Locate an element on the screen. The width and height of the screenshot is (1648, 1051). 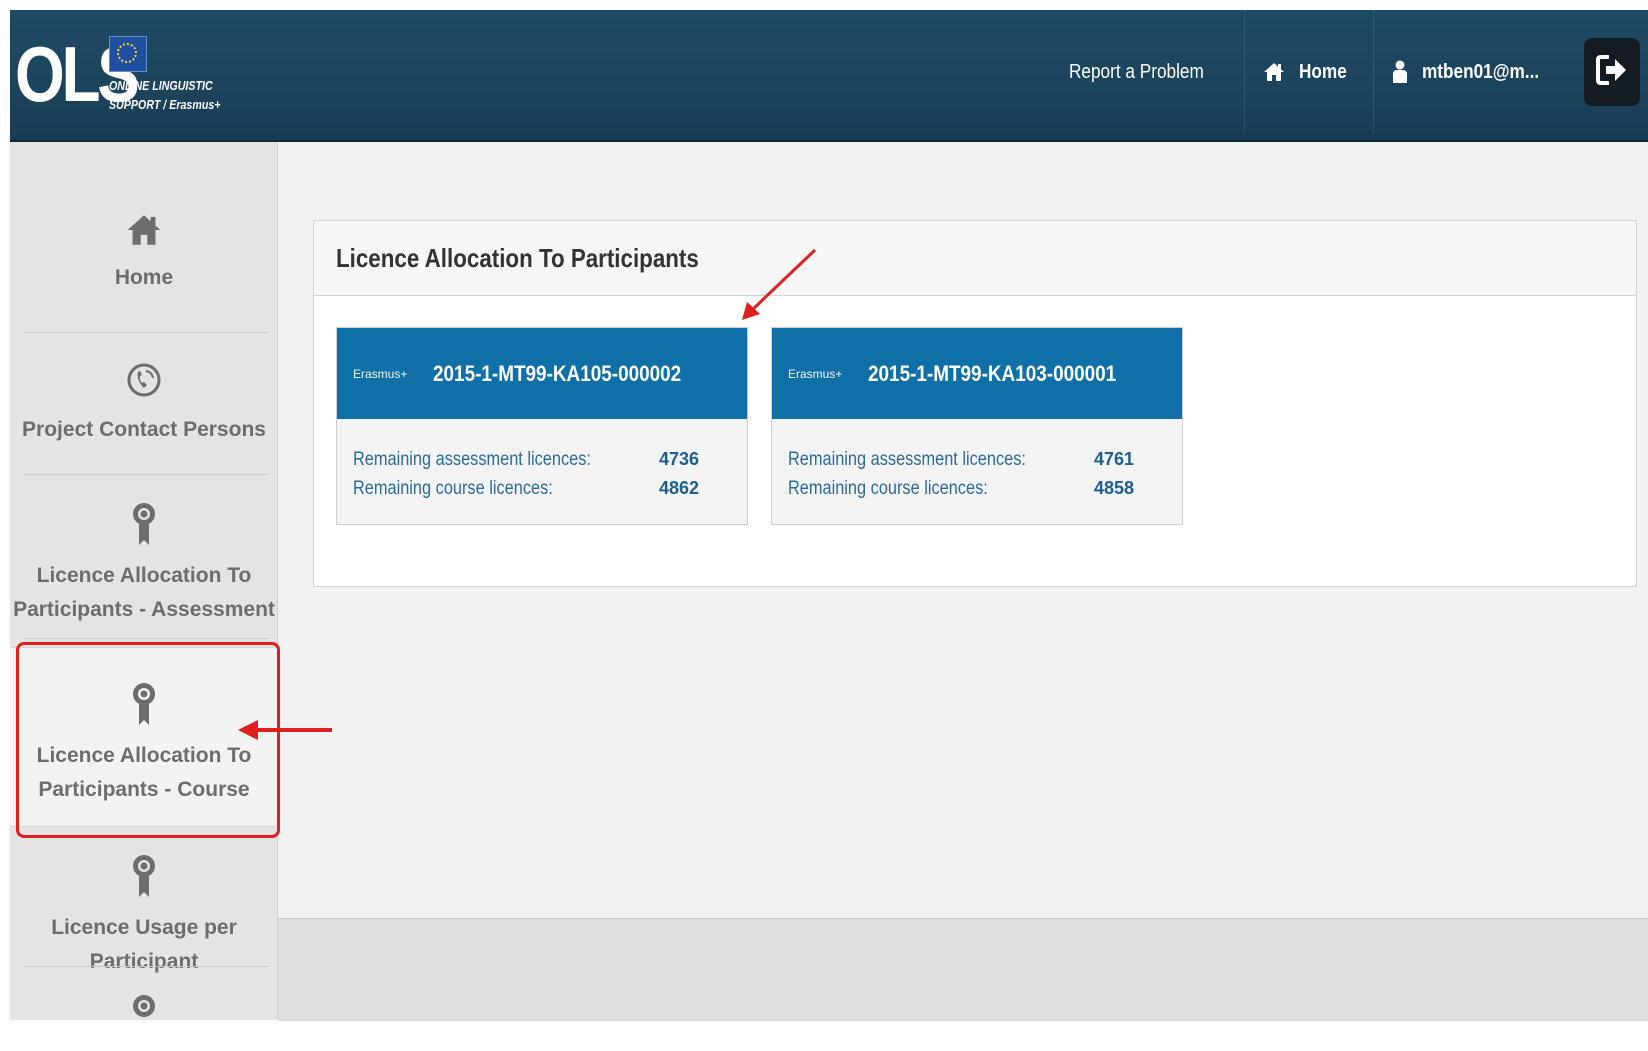
sidebar-item-label: Licence Usage per Participant is located at coordinates (144, 944).